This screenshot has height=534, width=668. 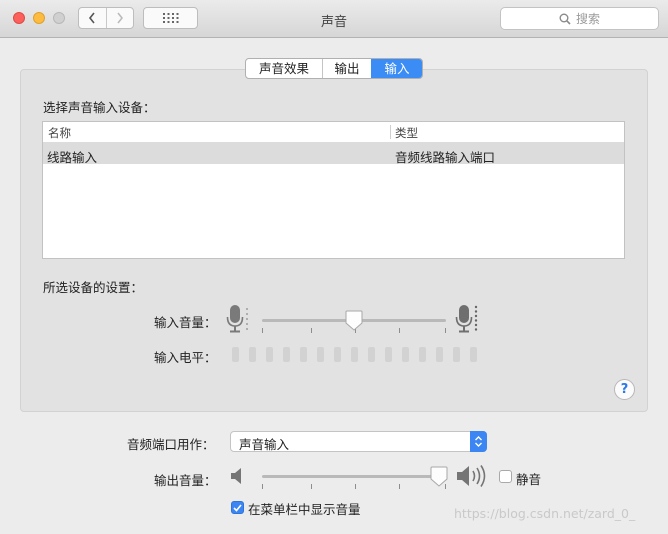 I want to click on device-type: 音频线路输入端口, so click(x=445, y=157).